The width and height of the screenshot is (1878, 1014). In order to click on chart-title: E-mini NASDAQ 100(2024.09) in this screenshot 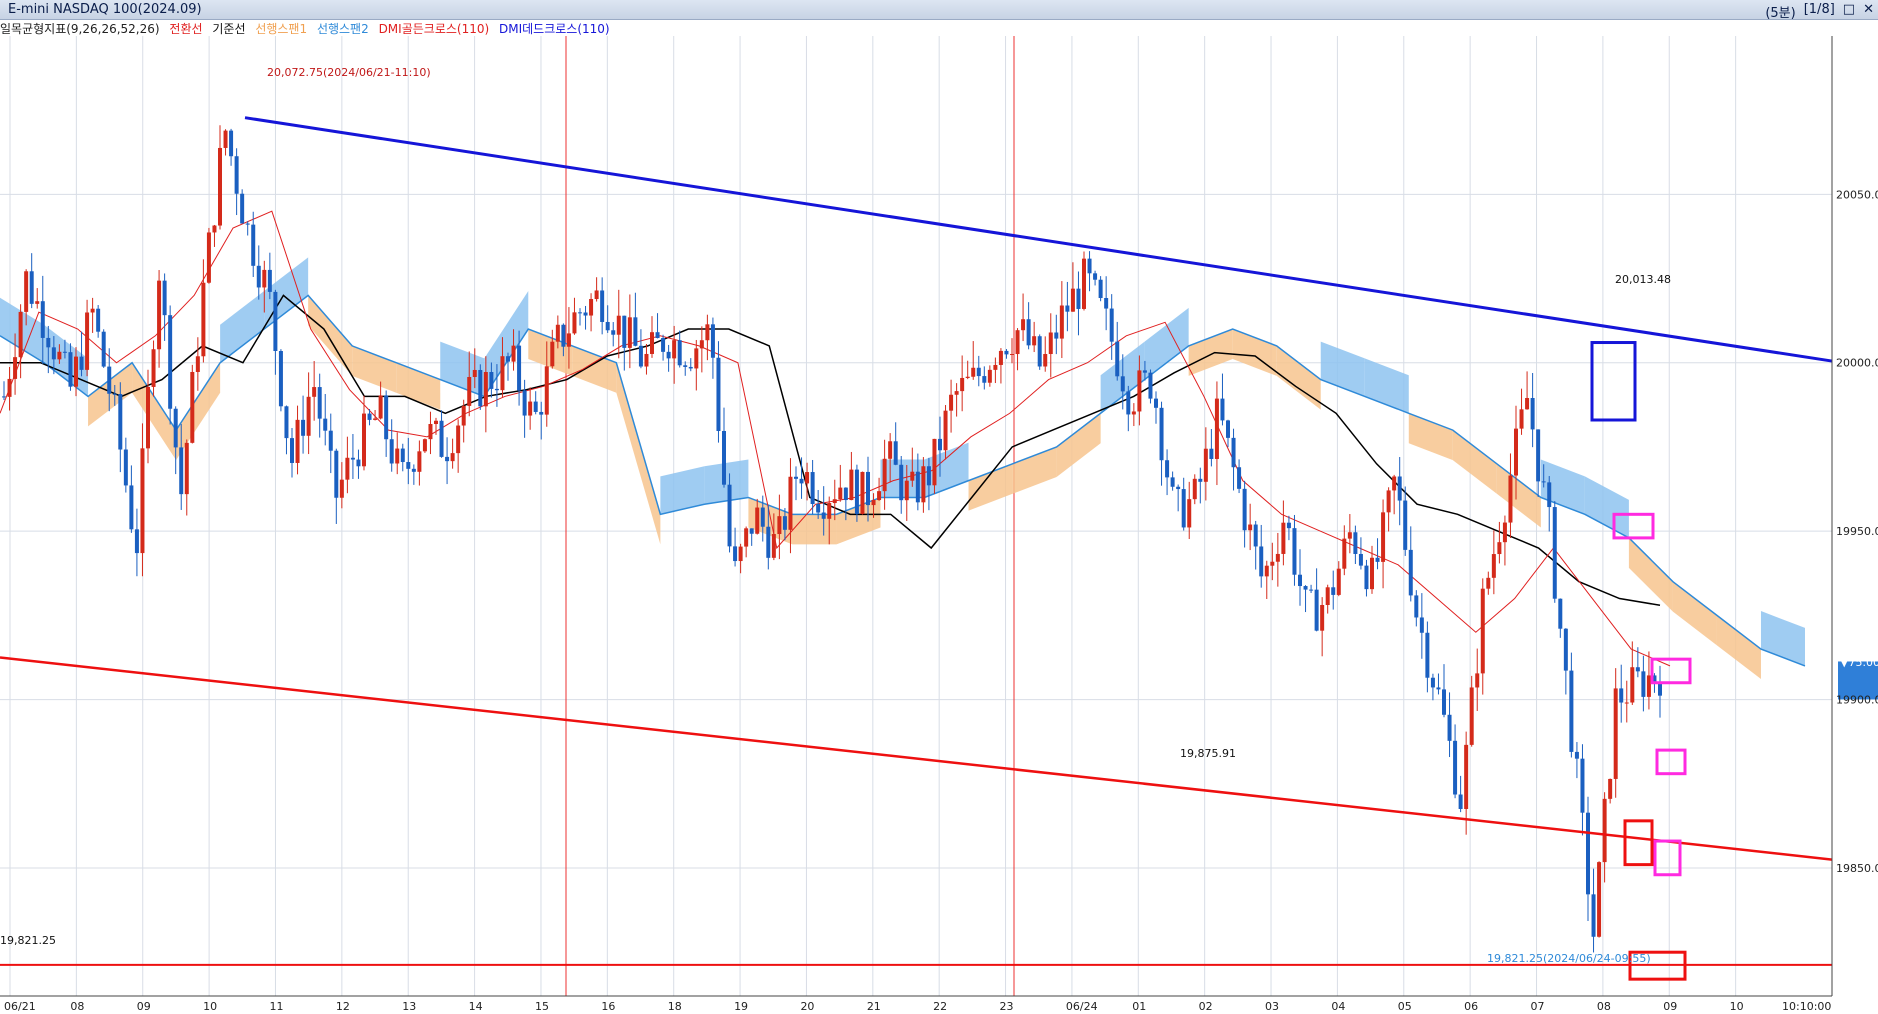, I will do `click(105, 9)`.